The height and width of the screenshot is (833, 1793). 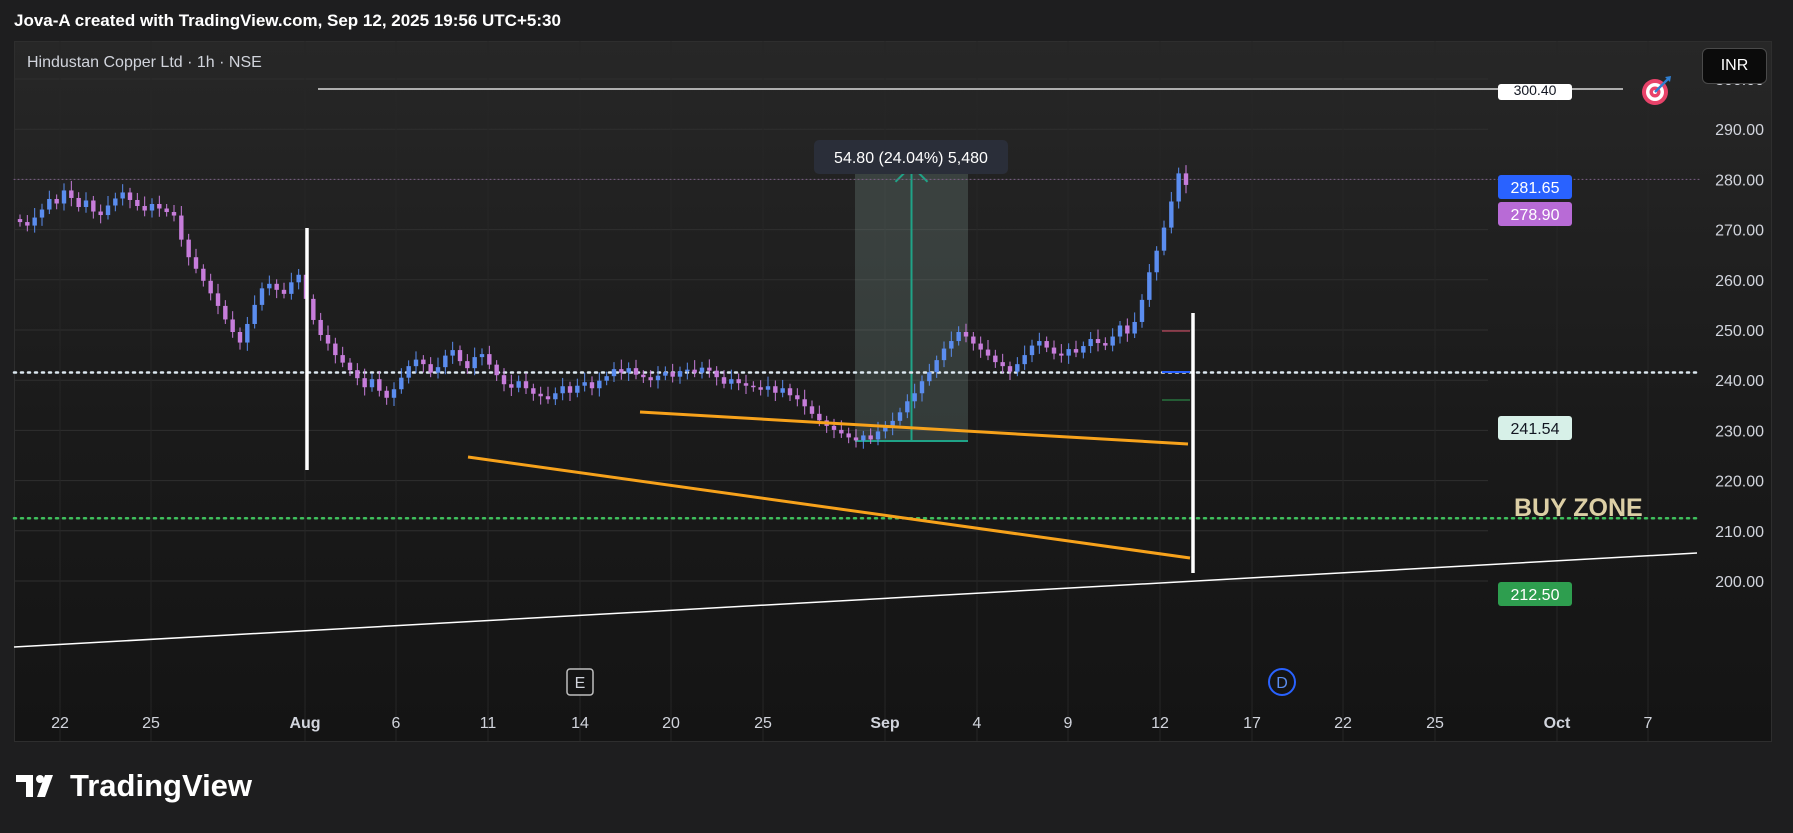 I want to click on x-tick-label: 12, so click(x=1160, y=723).